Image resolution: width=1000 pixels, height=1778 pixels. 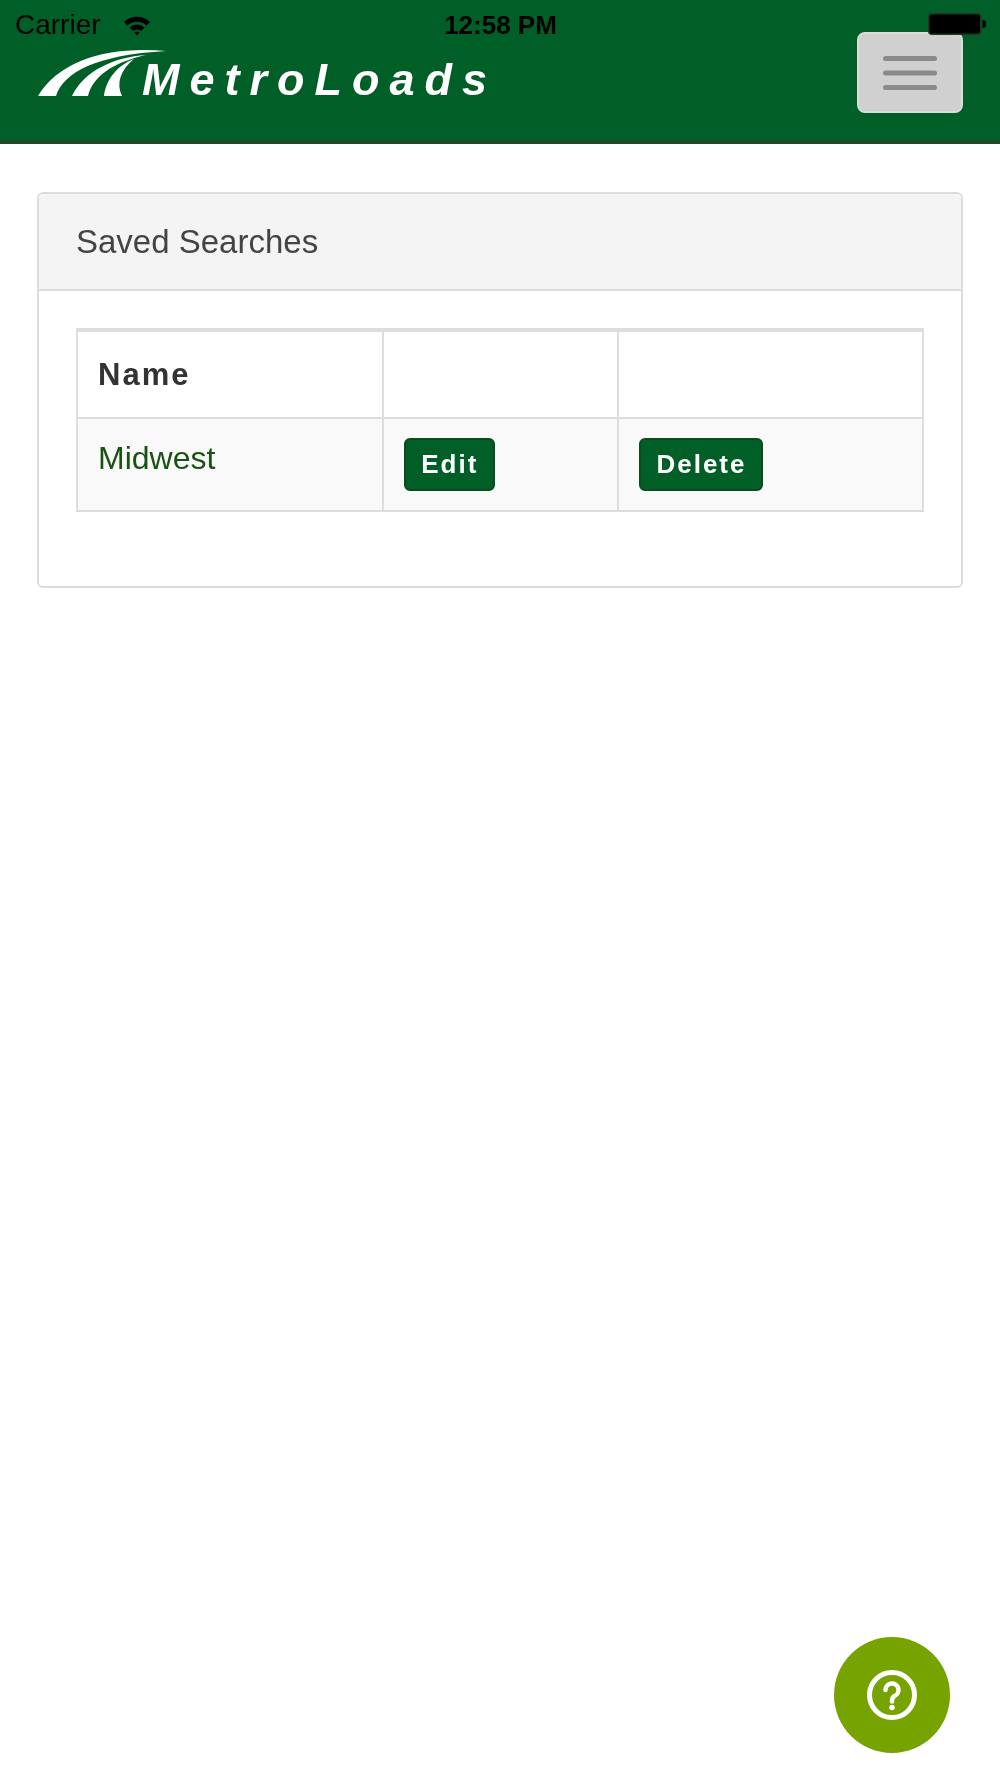 What do you see at coordinates (701, 464) in the screenshot?
I see `delete-button: Delete` at bounding box center [701, 464].